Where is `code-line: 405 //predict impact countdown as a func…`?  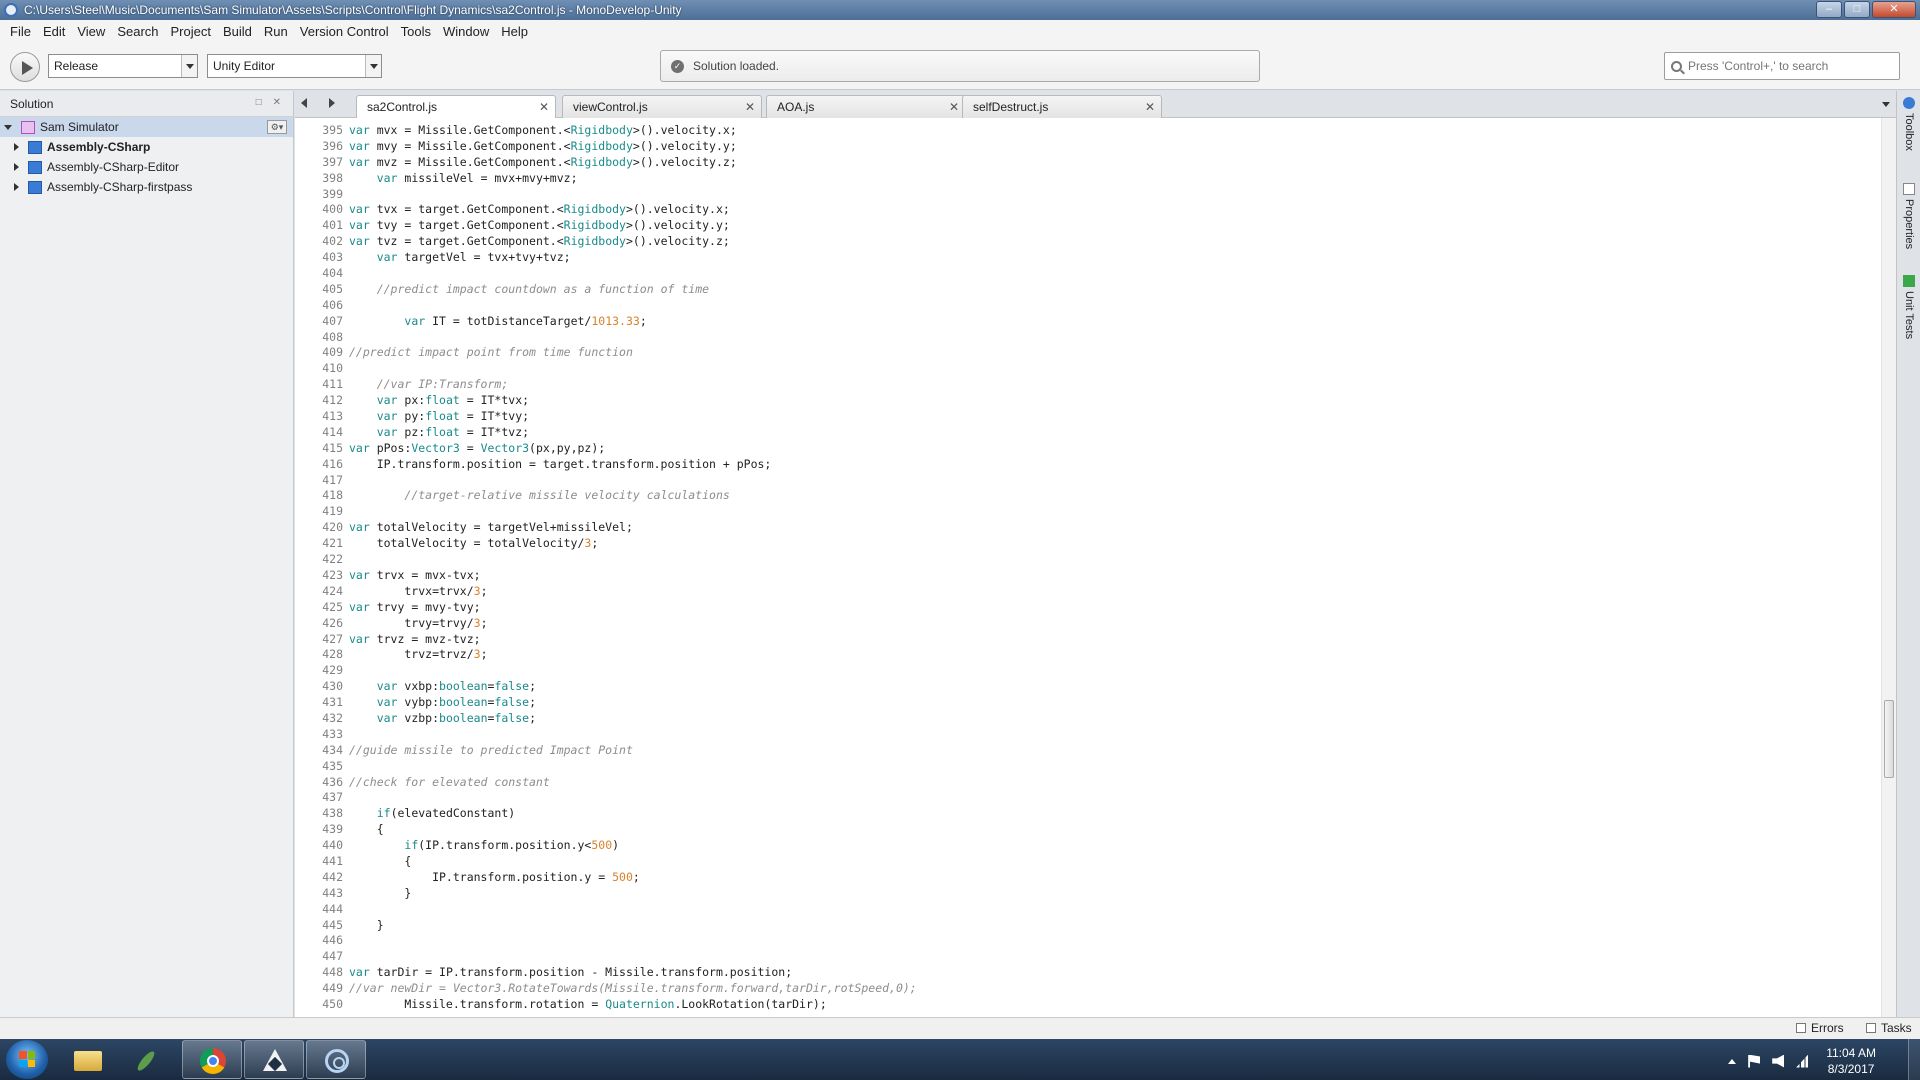
code-line: 405 //predict impact countdown as a func… is located at coordinates (1088, 290).